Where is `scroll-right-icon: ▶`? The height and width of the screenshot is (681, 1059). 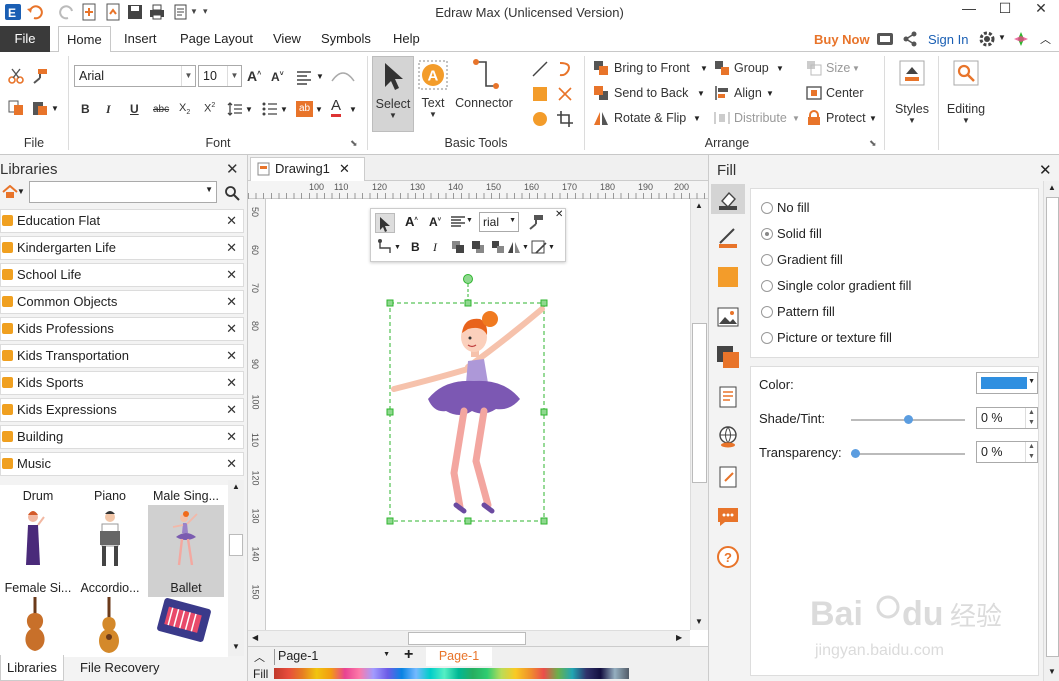
scroll-right-icon: ▶ is located at coordinates (679, 637).